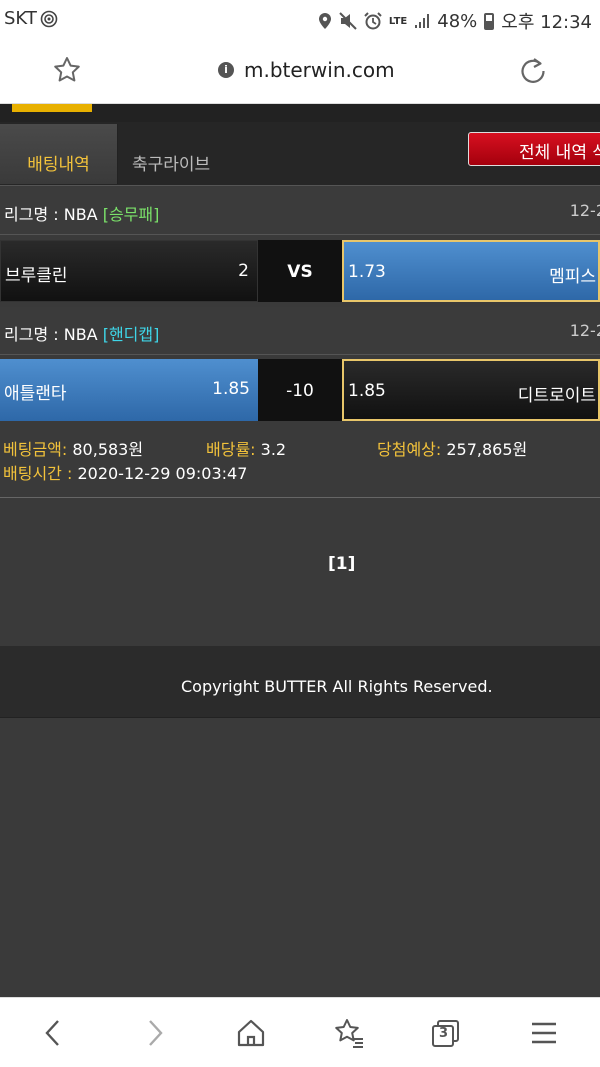 The height and width of the screenshot is (1067, 600). What do you see at coordinates (131, 214) in the screenshot?
I see `bet-type-tag: [승무패]` at bounding box center [131, 214].